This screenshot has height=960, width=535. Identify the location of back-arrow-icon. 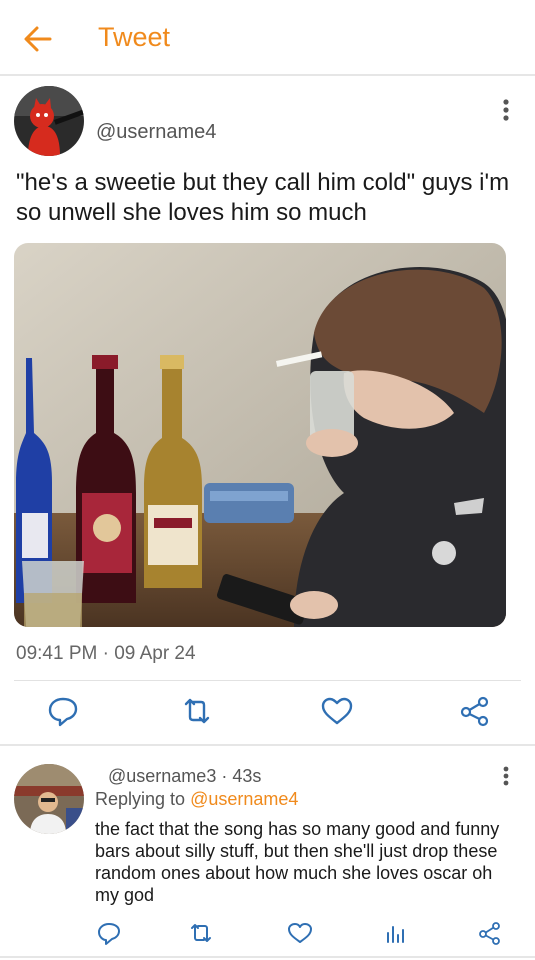
(38, 39).